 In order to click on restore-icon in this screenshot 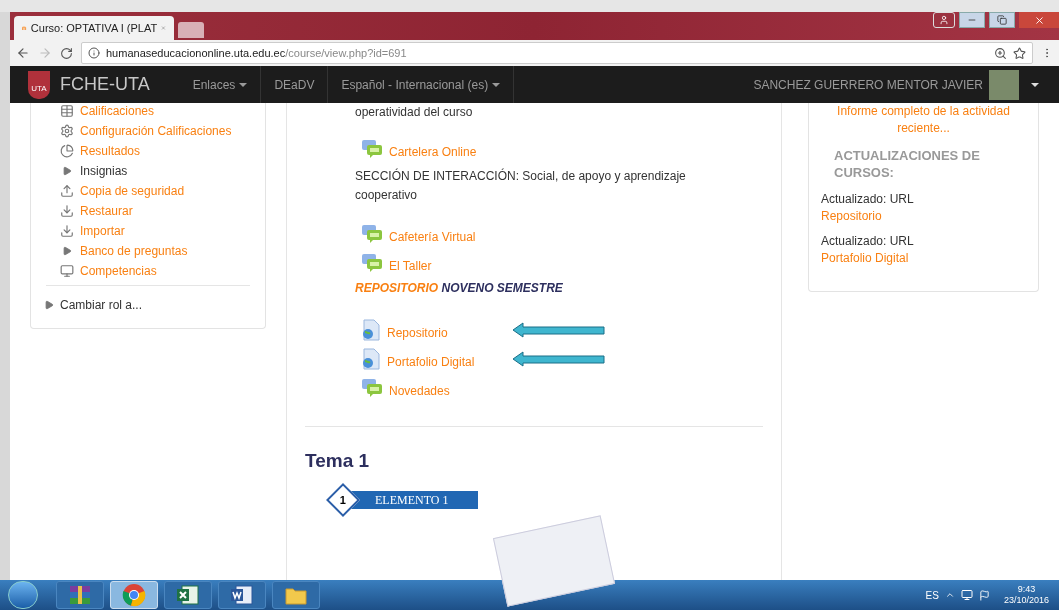, I will do `click(1002, 20)`.